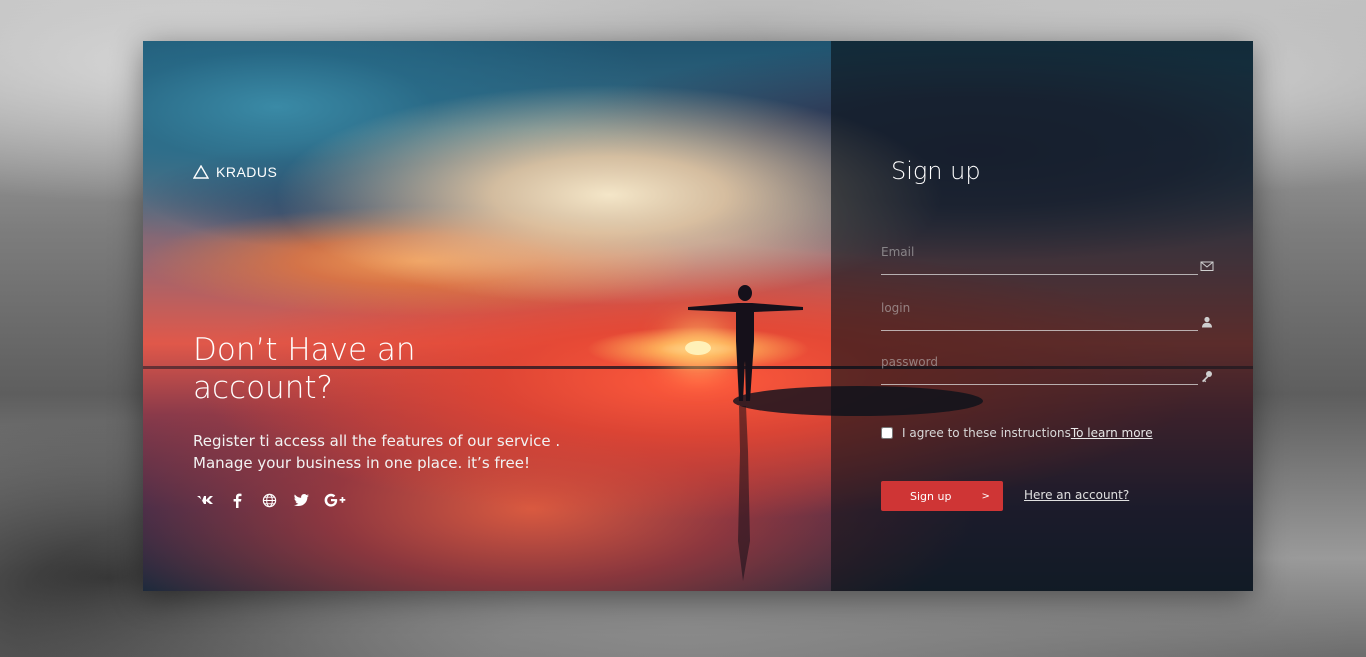 The width and height of the screenshot is (1366, 657). What do you see at coordinates (1039, 369) in the screenshot?
I see `password-field` at bounding box center [1039, 369].